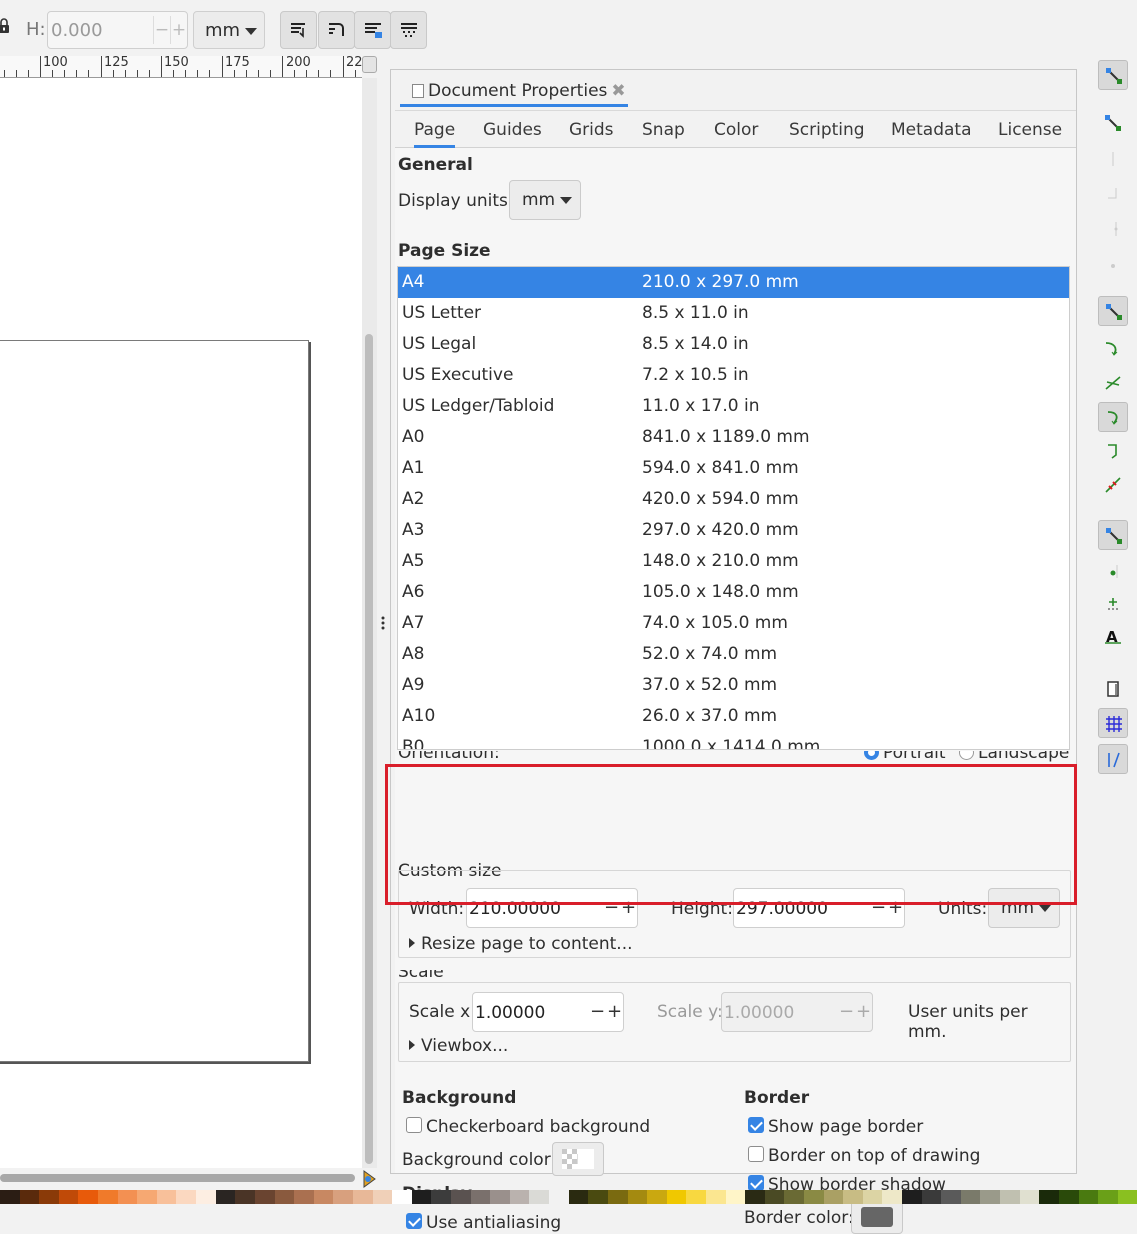 This screenshot has width=1137, height=1234. I want to click on tab-page: Page, so click(435, 134).